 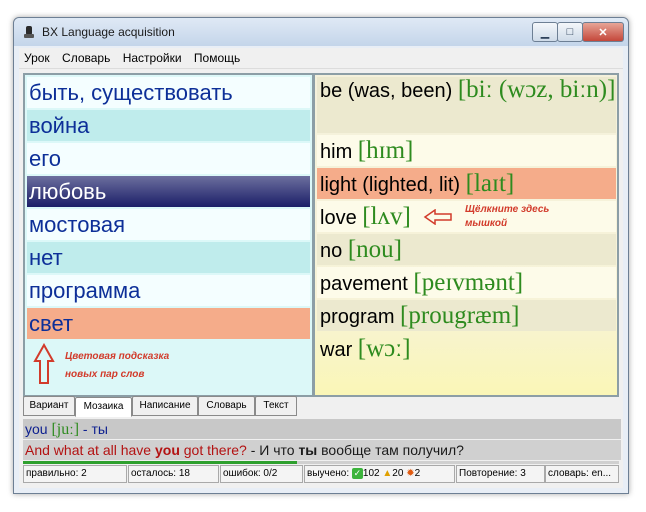 I want to click on transcription: [peɪvmənt], so click(x=468, y=282).